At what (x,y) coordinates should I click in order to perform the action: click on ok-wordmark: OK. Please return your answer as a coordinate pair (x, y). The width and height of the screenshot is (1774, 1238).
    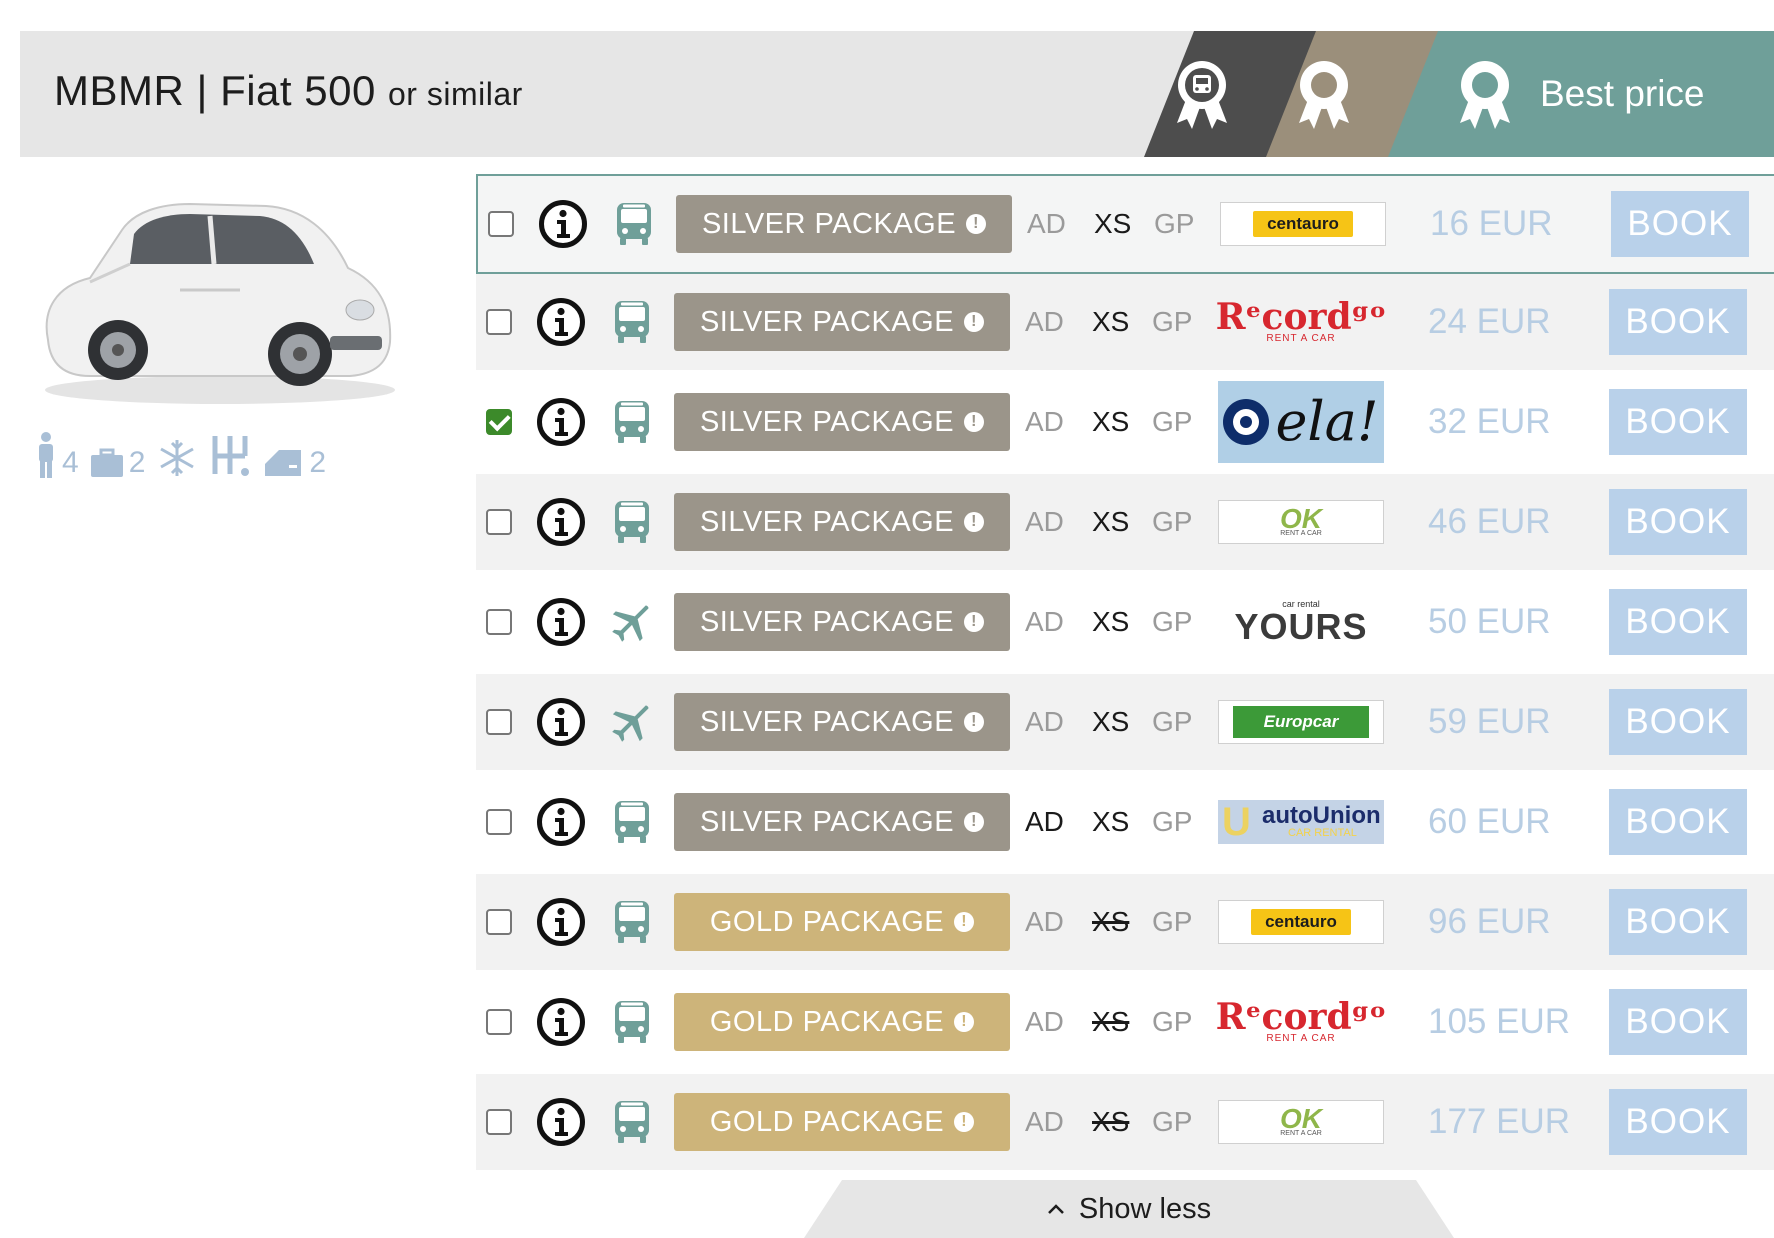
    Looking at the image, I should click on (1301, 1119).